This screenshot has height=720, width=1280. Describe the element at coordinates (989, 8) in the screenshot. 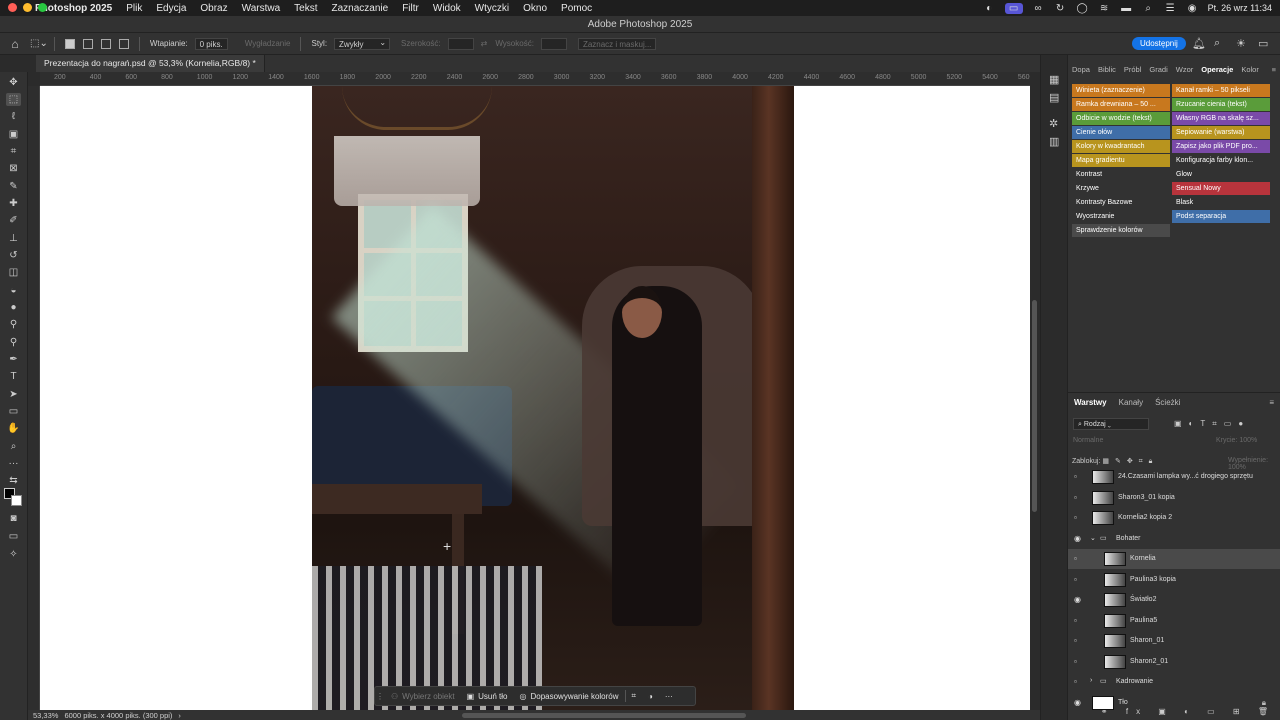

I see `activity-icon: ◐` at that location.